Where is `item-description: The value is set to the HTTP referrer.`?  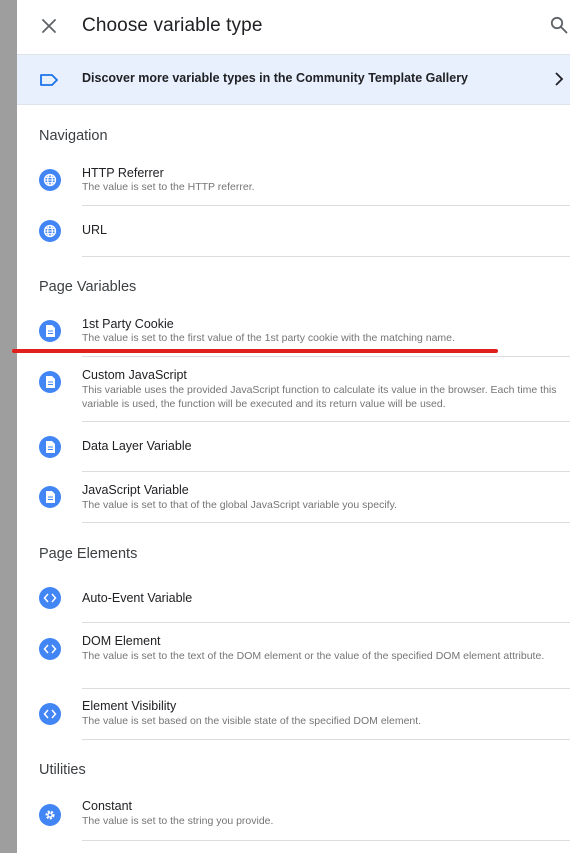 item-description: The value is set to the HTTP referrer. is located at coordinates (168, 187).